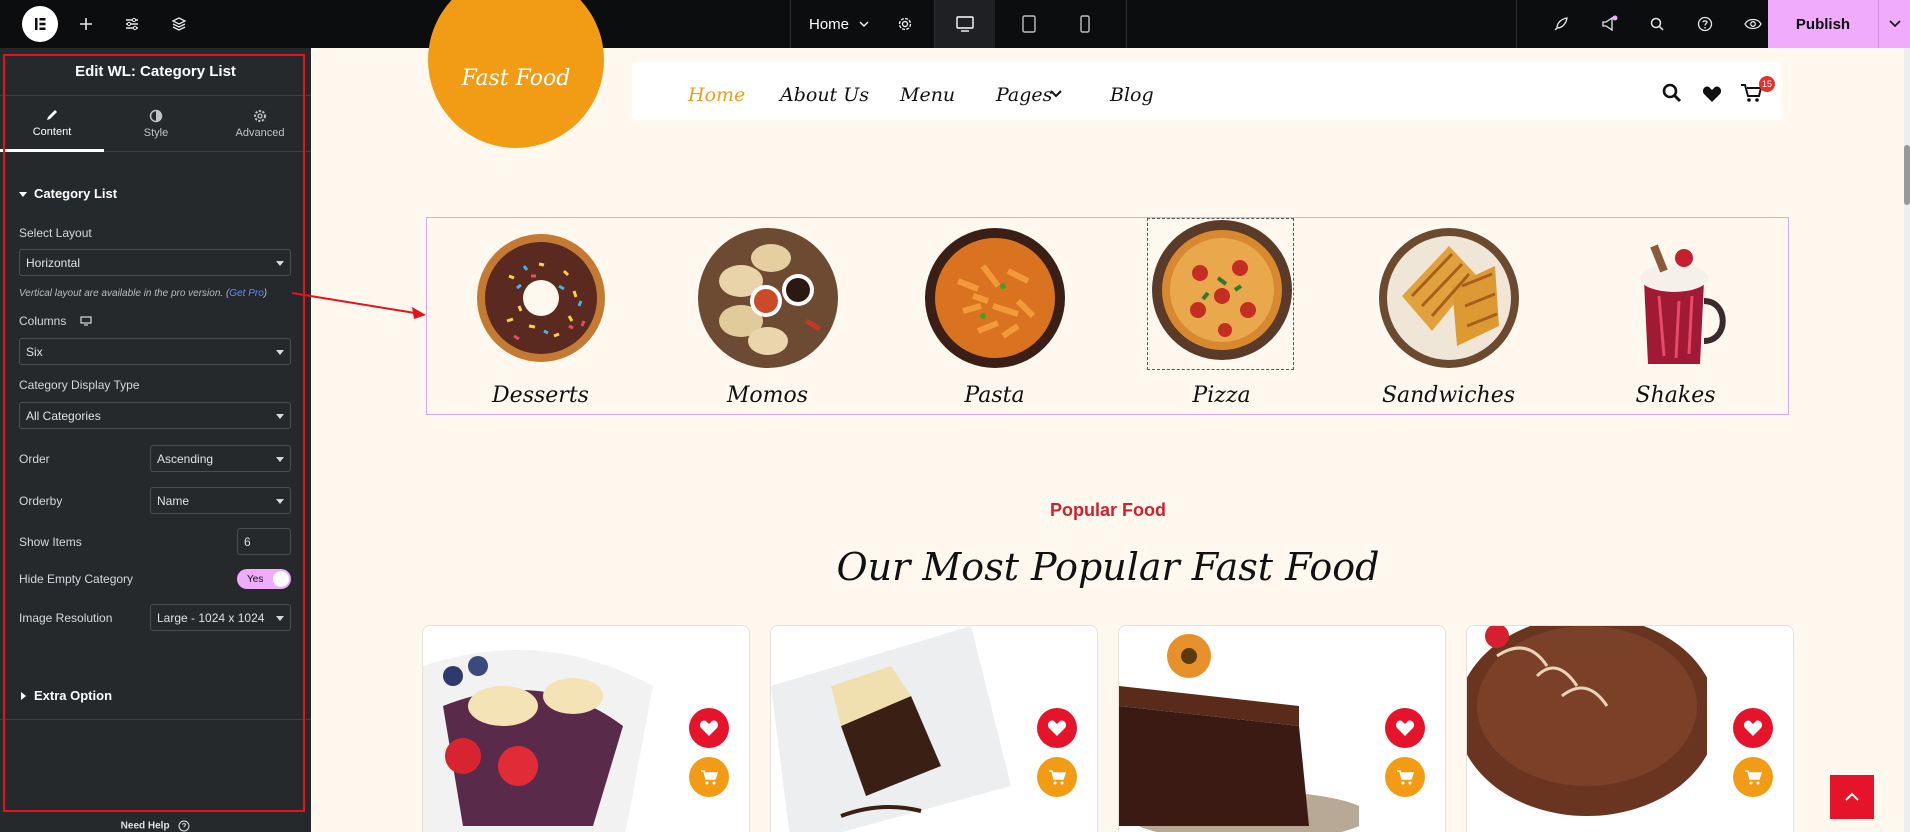 This screenshot has height=832, width=1910. What do you see at coordinates (1894, 24) in the screenshot?
I see `publish-options-button` at bounding box center [1894, 24].